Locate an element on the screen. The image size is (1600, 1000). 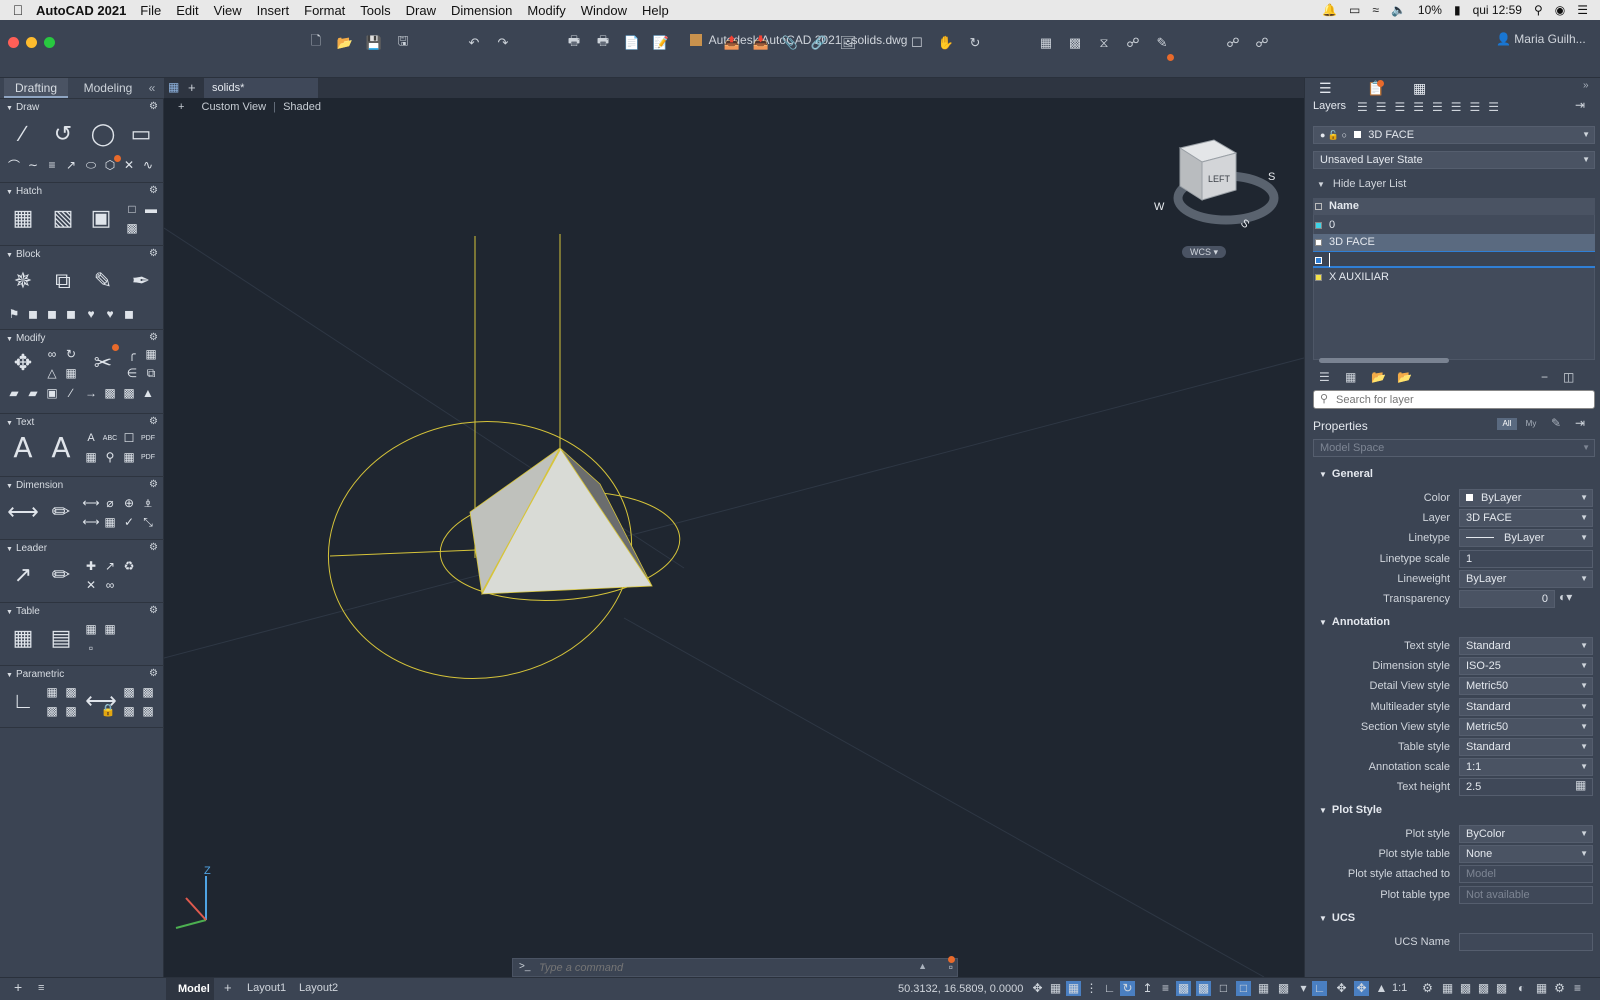
property-value-ucs-name is located at coordinates (1526, 942).